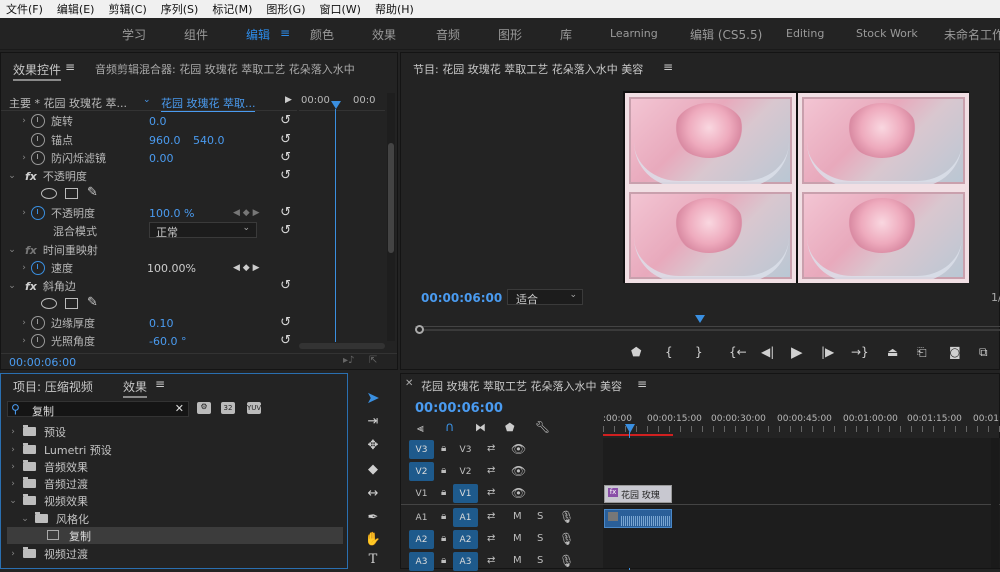  I want to click on ws-color: 颜色, so click(322, 34).